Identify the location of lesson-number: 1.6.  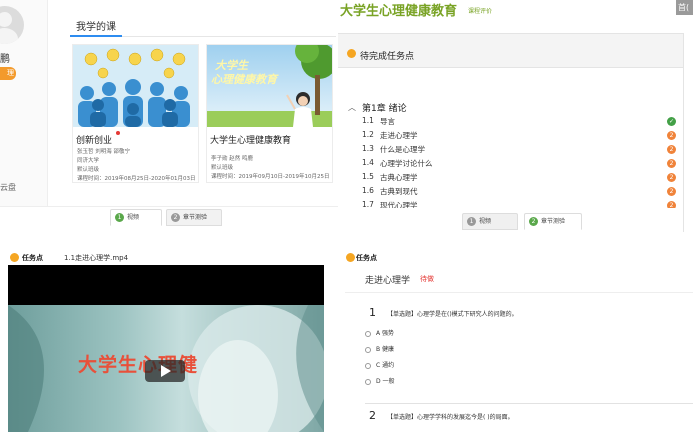
(368, 190).